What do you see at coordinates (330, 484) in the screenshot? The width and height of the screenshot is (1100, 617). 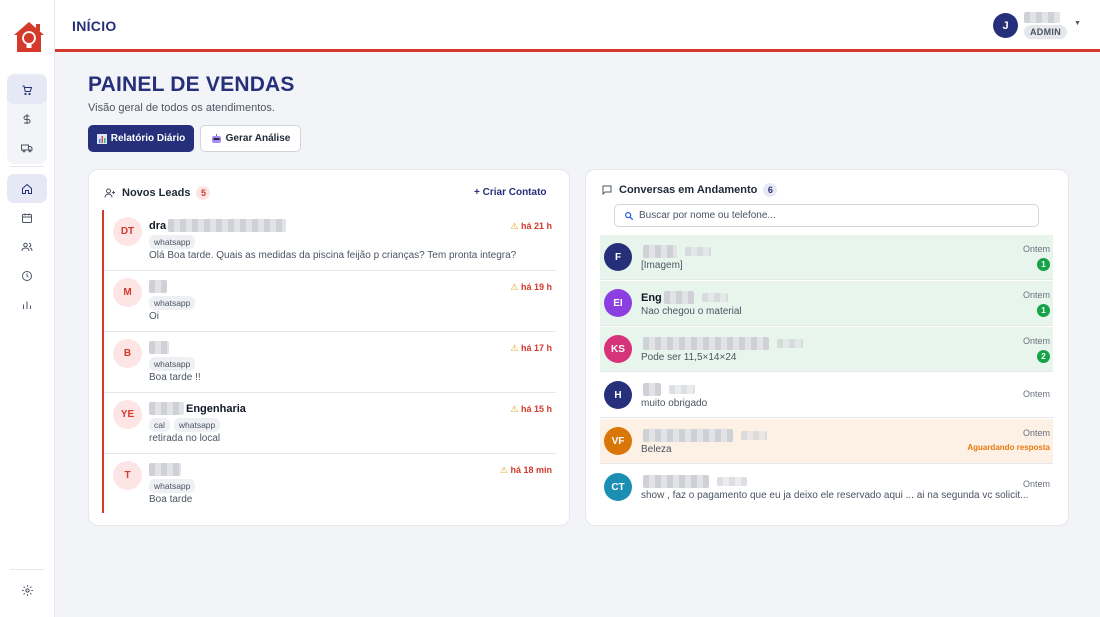 I see `lead-item: T ⚠ há 18 min whatsapp Boa tarde` at bounding box center [330, 484].